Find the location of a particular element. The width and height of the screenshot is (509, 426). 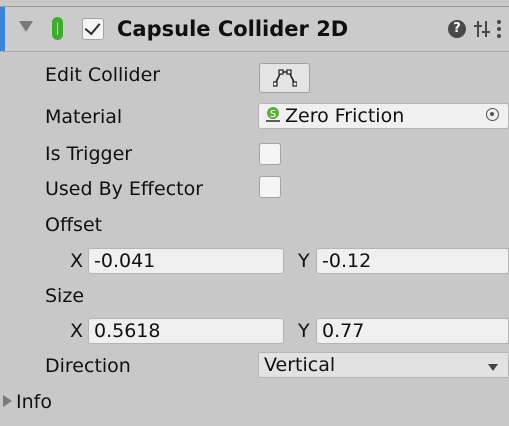

svg-text: S is located at coordinates (273, 114).